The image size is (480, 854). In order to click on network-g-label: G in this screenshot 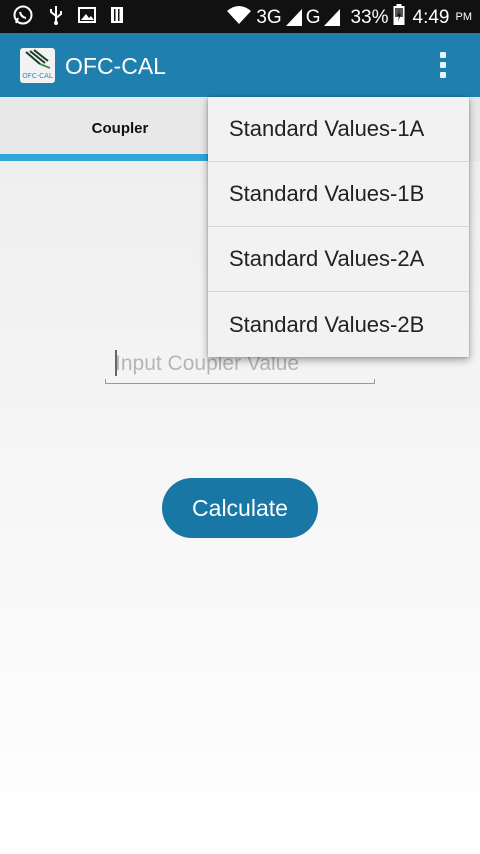, I will do `click(313, 17)`.